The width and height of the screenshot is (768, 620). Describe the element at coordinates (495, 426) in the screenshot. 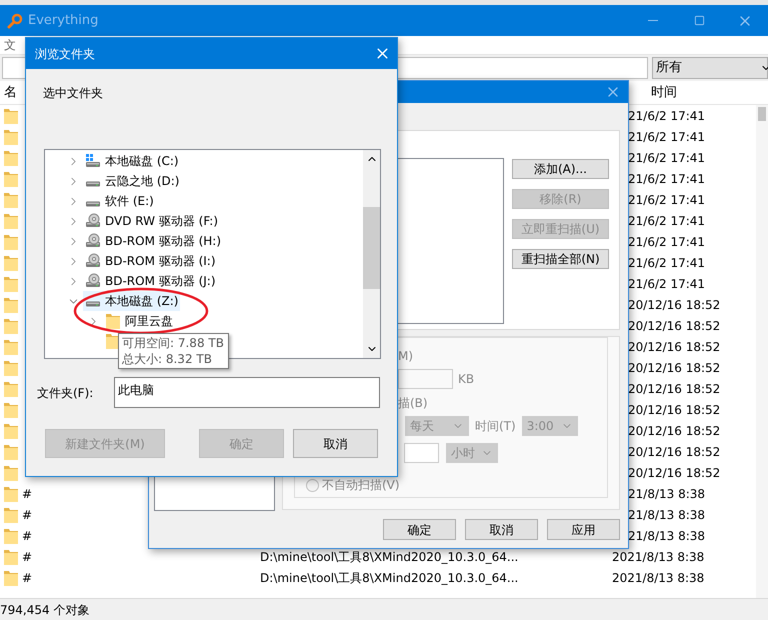

I see `time-label: 时间(T)` at that location.